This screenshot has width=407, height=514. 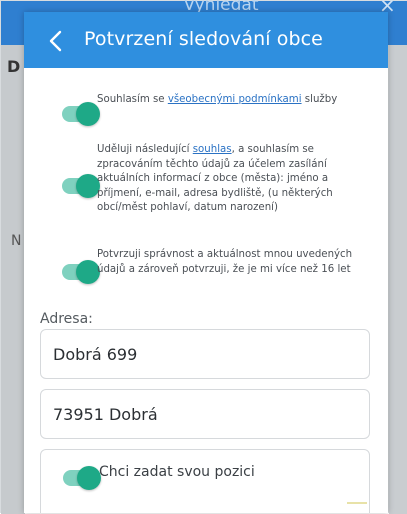 I want to click on address-label: Adresa:, so click(x=66, y=319).